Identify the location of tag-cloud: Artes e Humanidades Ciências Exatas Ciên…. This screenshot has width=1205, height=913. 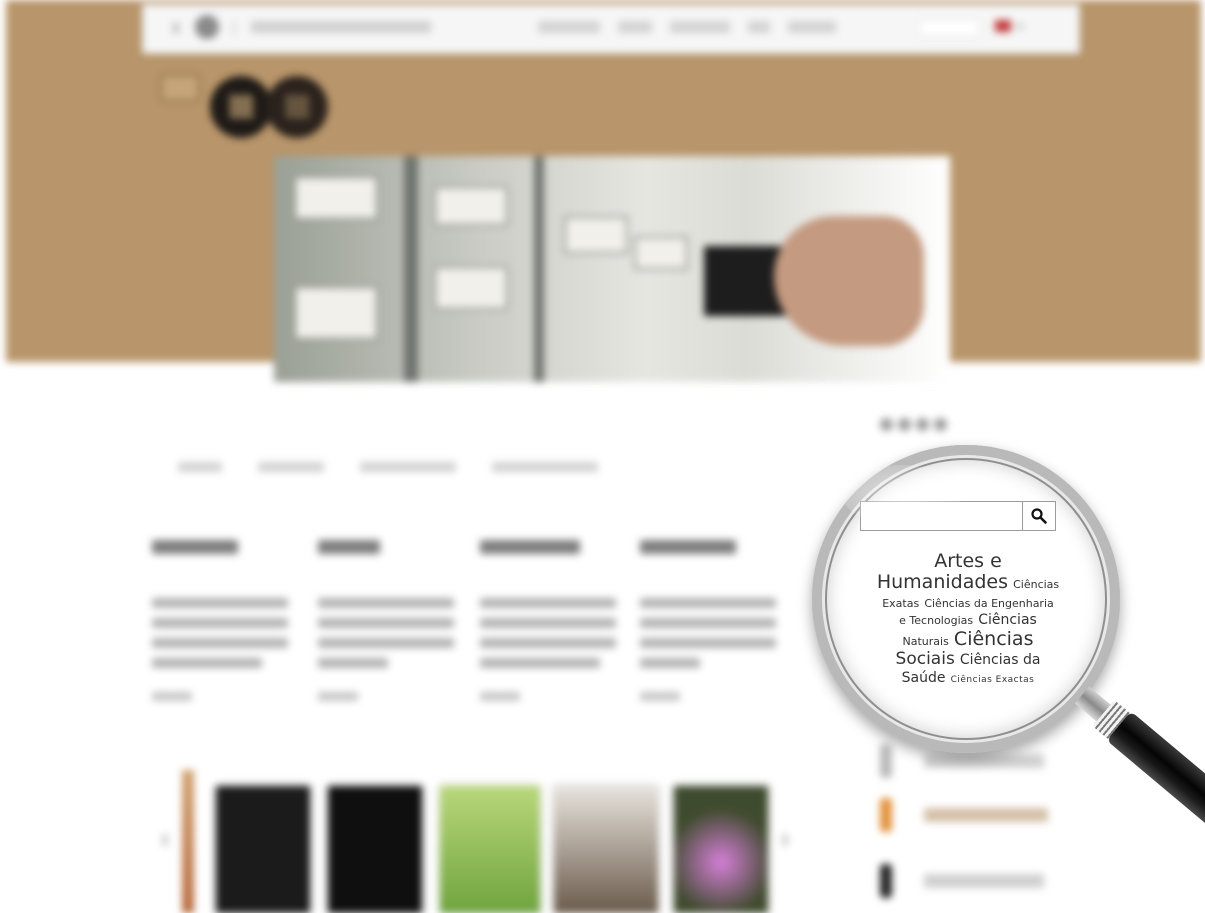
(968, 619).